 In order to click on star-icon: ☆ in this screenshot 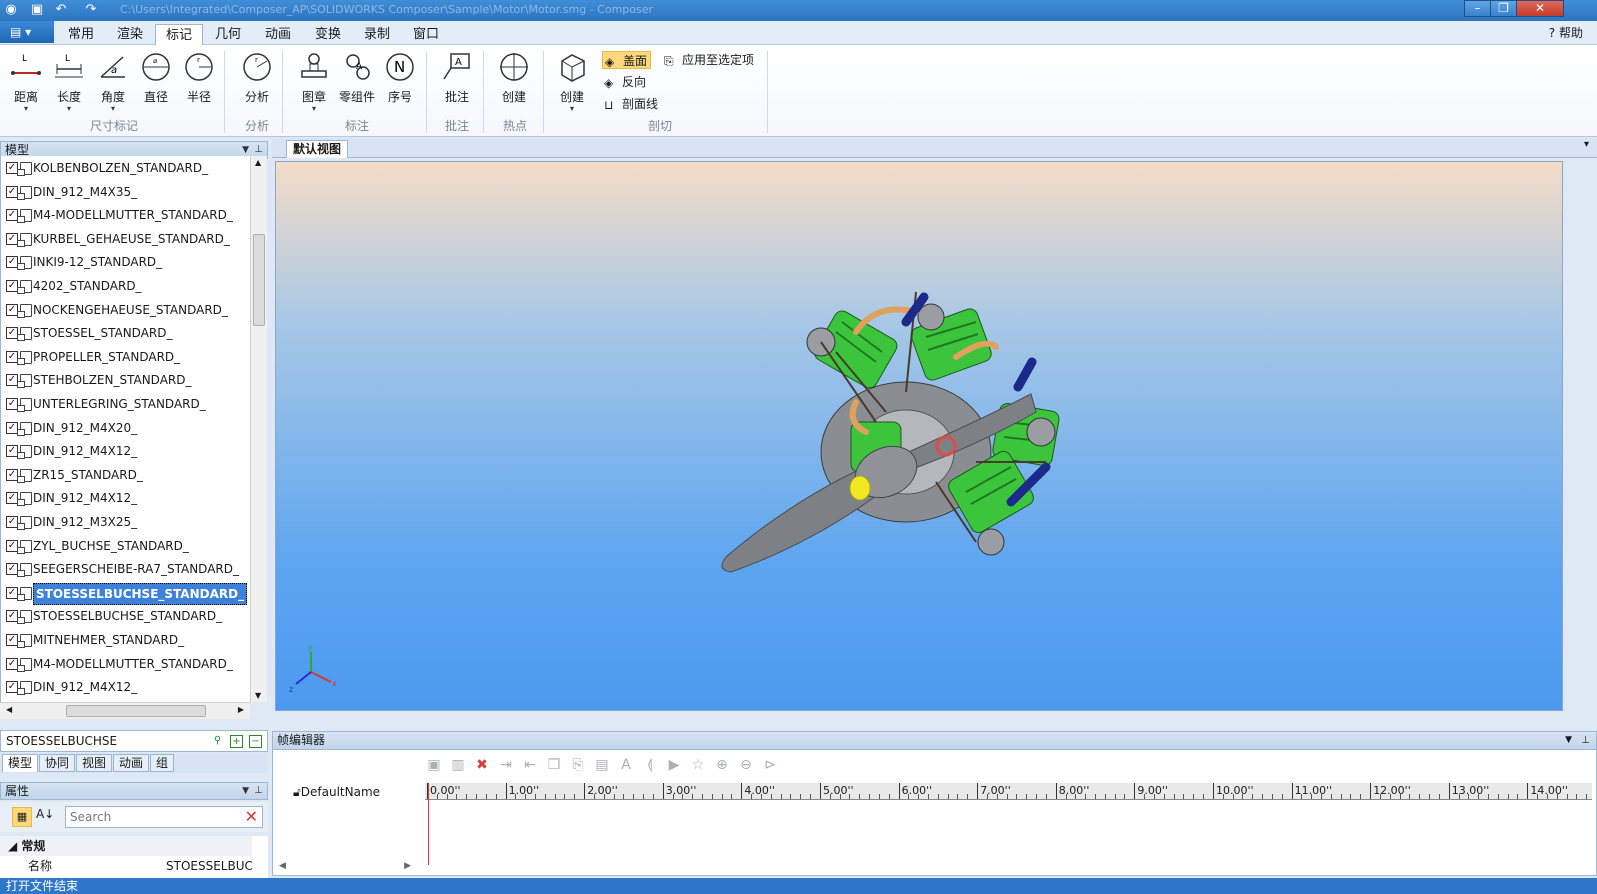, I will do `click(698, 765)`.